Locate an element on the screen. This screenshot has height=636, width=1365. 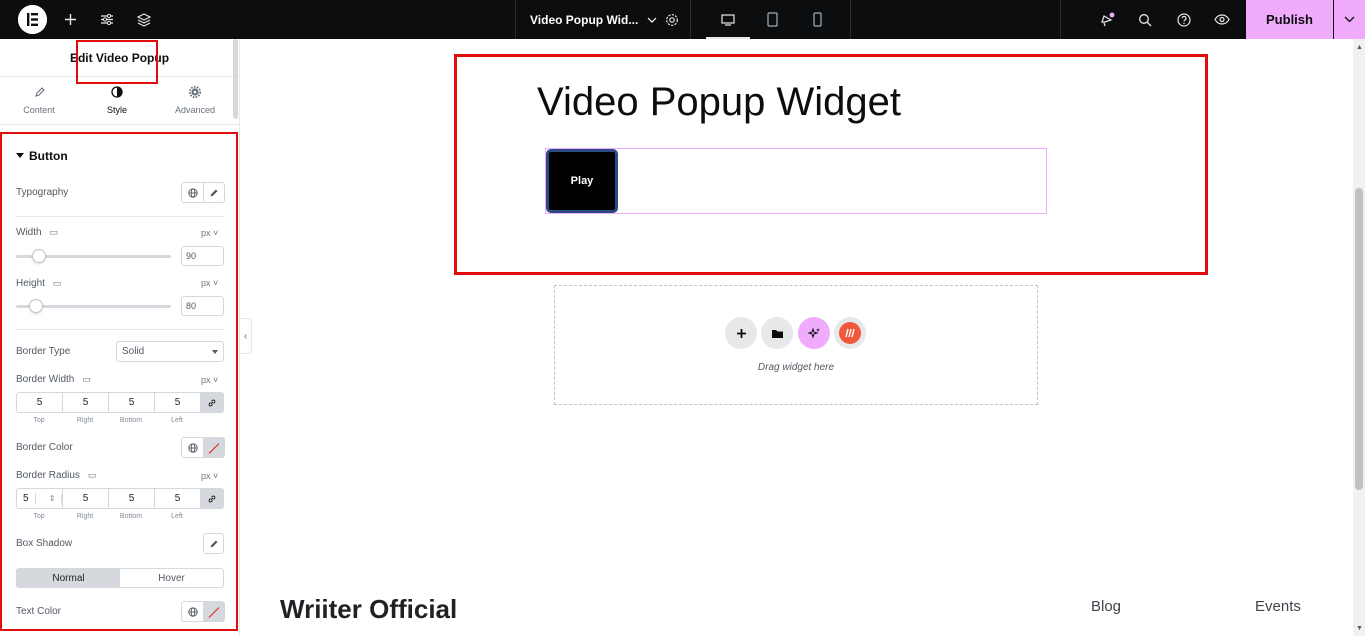
dropdown-arrow-icon is located at coordinates (215, 352).